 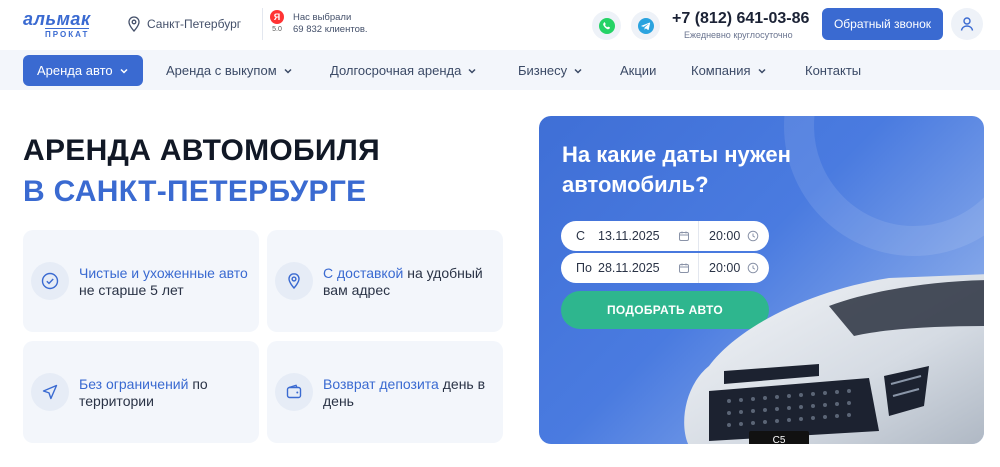 I want to click on header-divider, so click(x=262, y=24).